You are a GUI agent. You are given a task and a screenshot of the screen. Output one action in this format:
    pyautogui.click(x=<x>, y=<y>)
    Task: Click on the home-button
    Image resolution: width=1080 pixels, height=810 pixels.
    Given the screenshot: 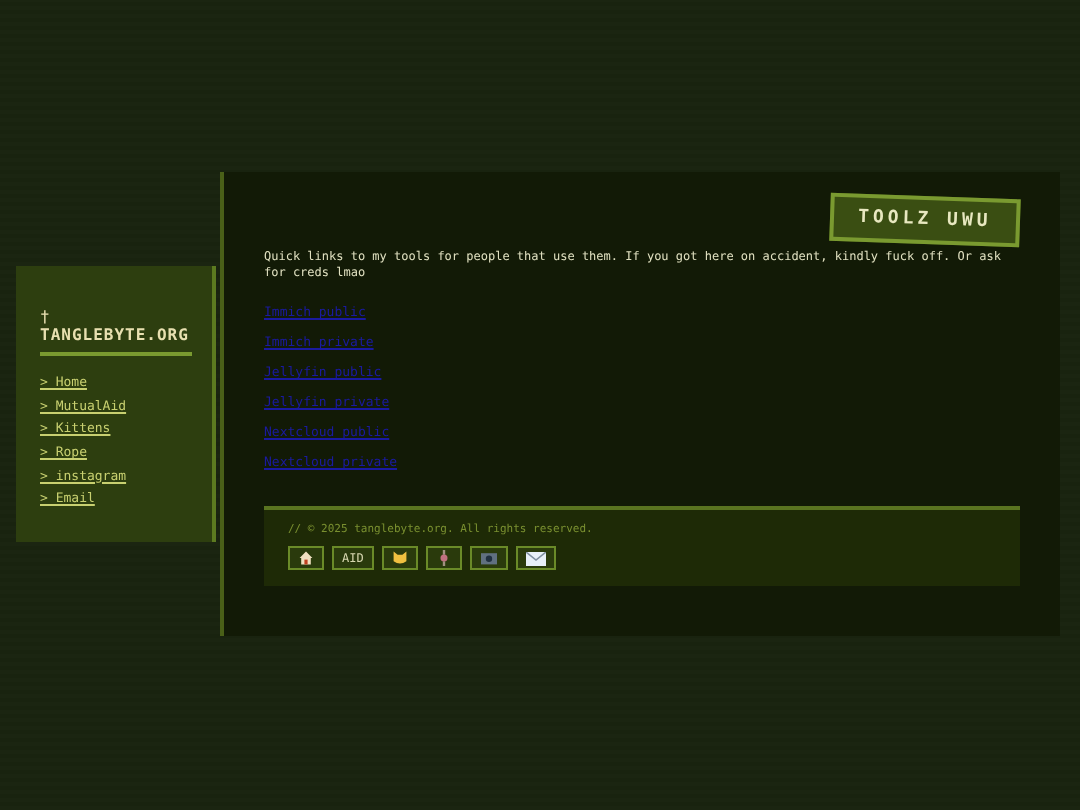 What is the action you would take?
    pyautogui.click(x=306, y=558)
    